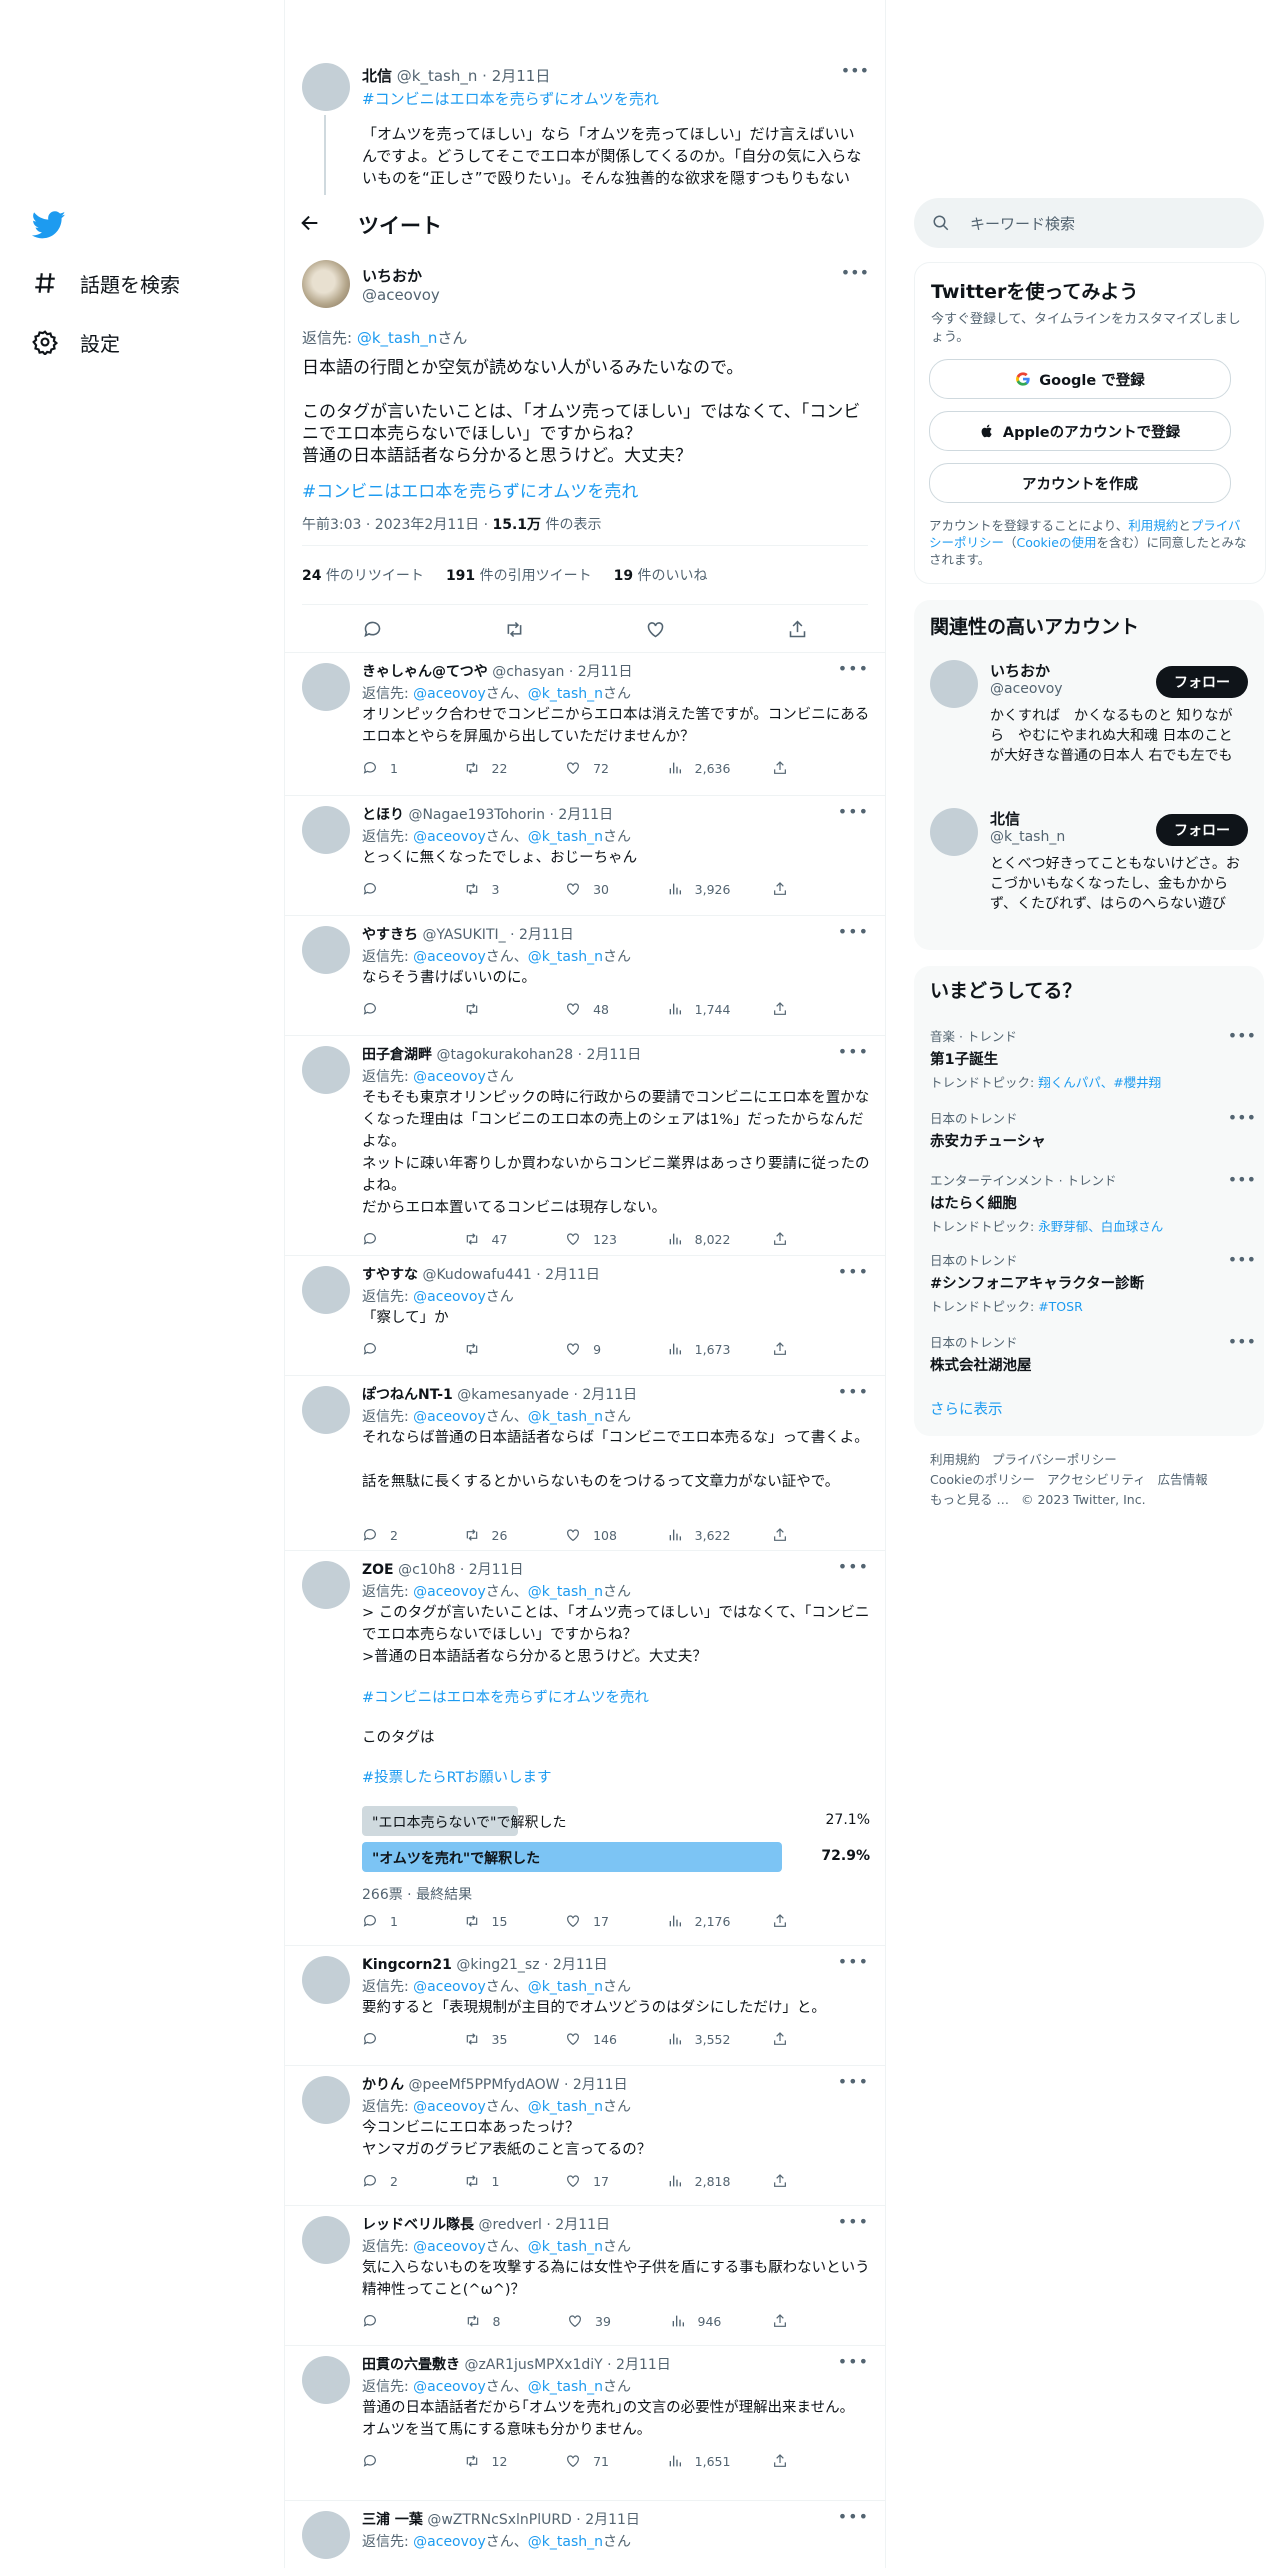 This screenshot has width=1284, height=2568. What do you see at coordinates (494, 2039) in the screenshot?
I see `retweet-button: 35` at bounding box center [494, 2039].